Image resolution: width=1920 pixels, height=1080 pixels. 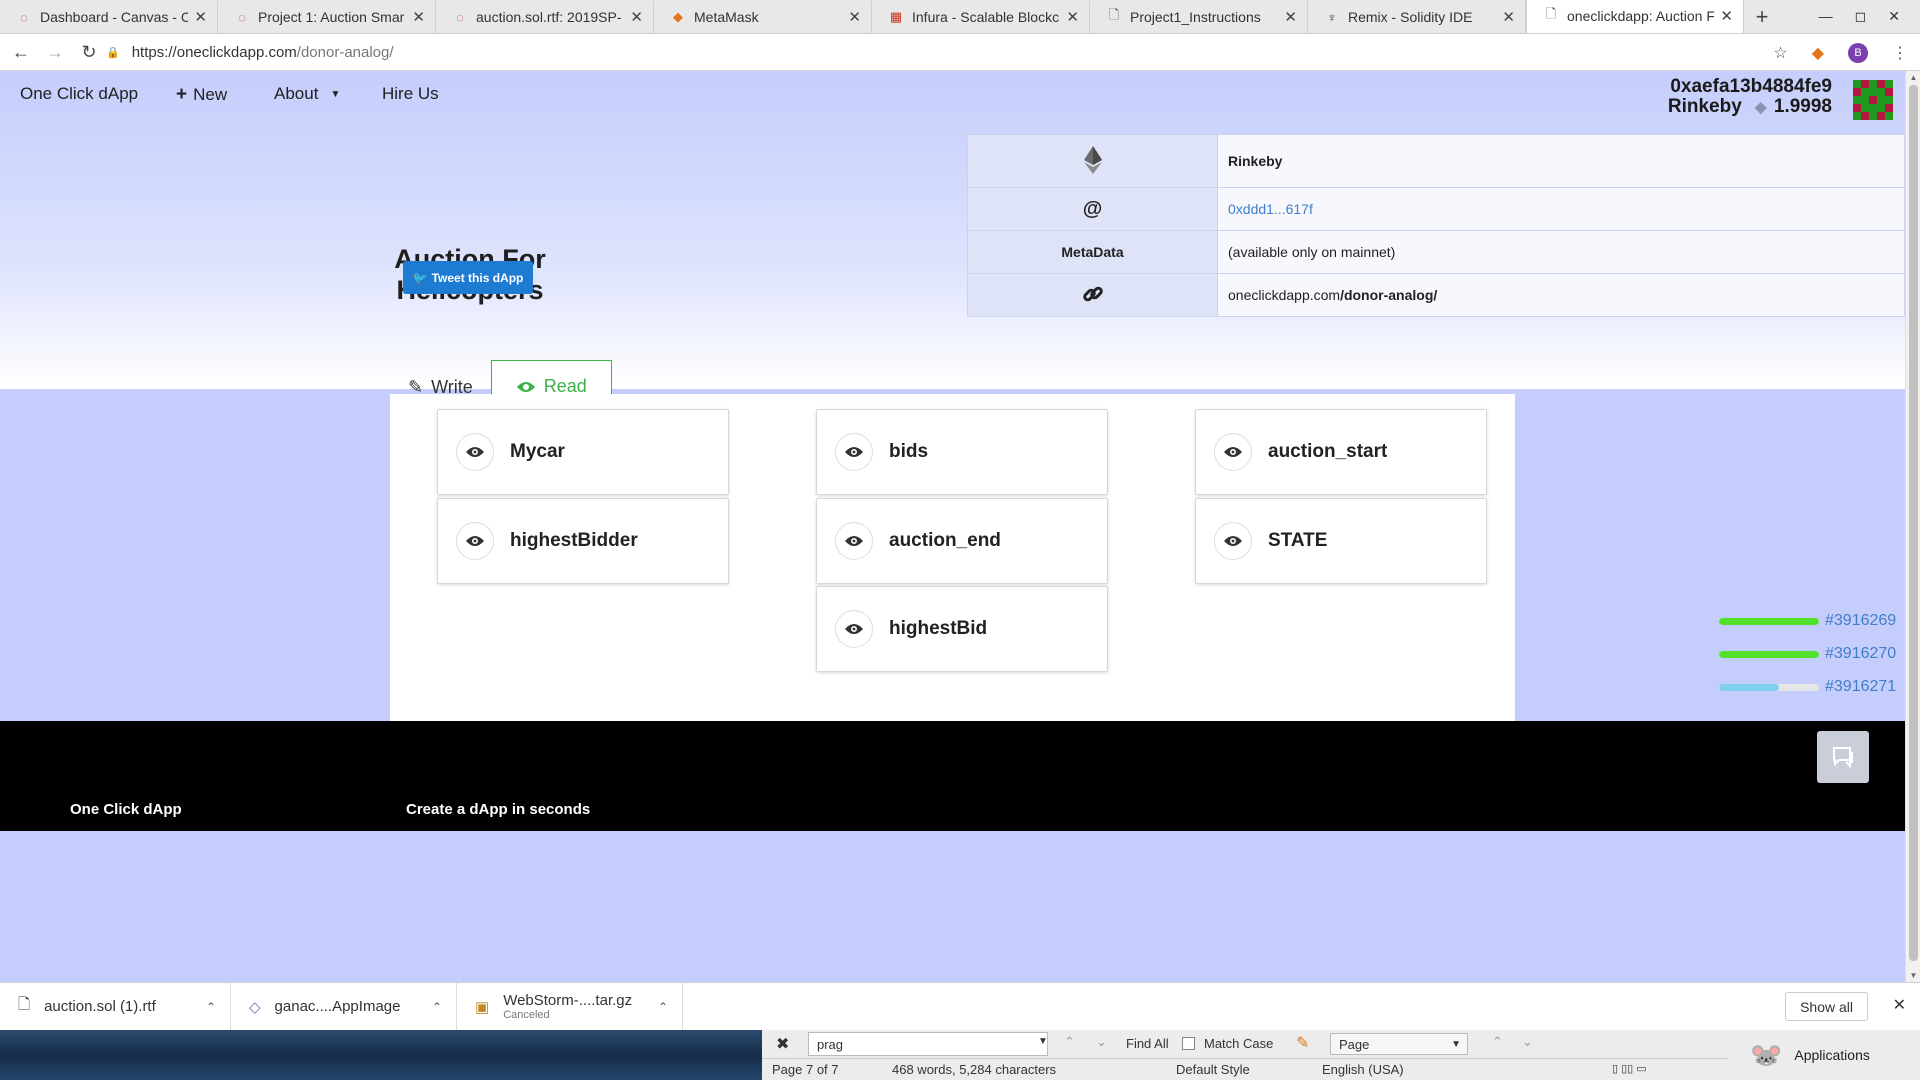 What do you see at coordinates (1188, 1043) in the screenshot?
I see `match-case-checkbox` at bounding box center [1188, 1043].